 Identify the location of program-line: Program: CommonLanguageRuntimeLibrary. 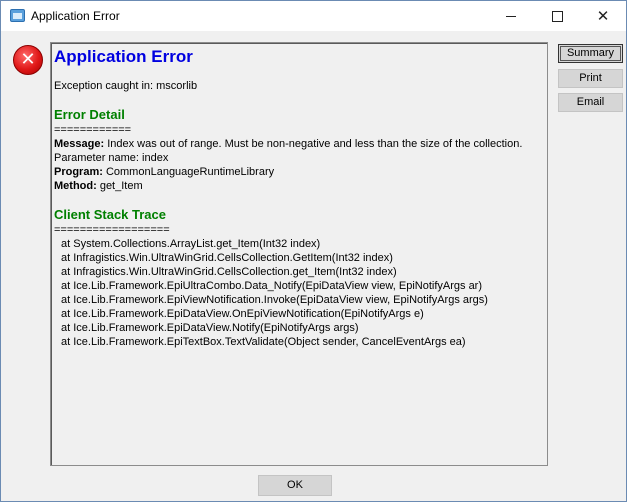
(300, 172).